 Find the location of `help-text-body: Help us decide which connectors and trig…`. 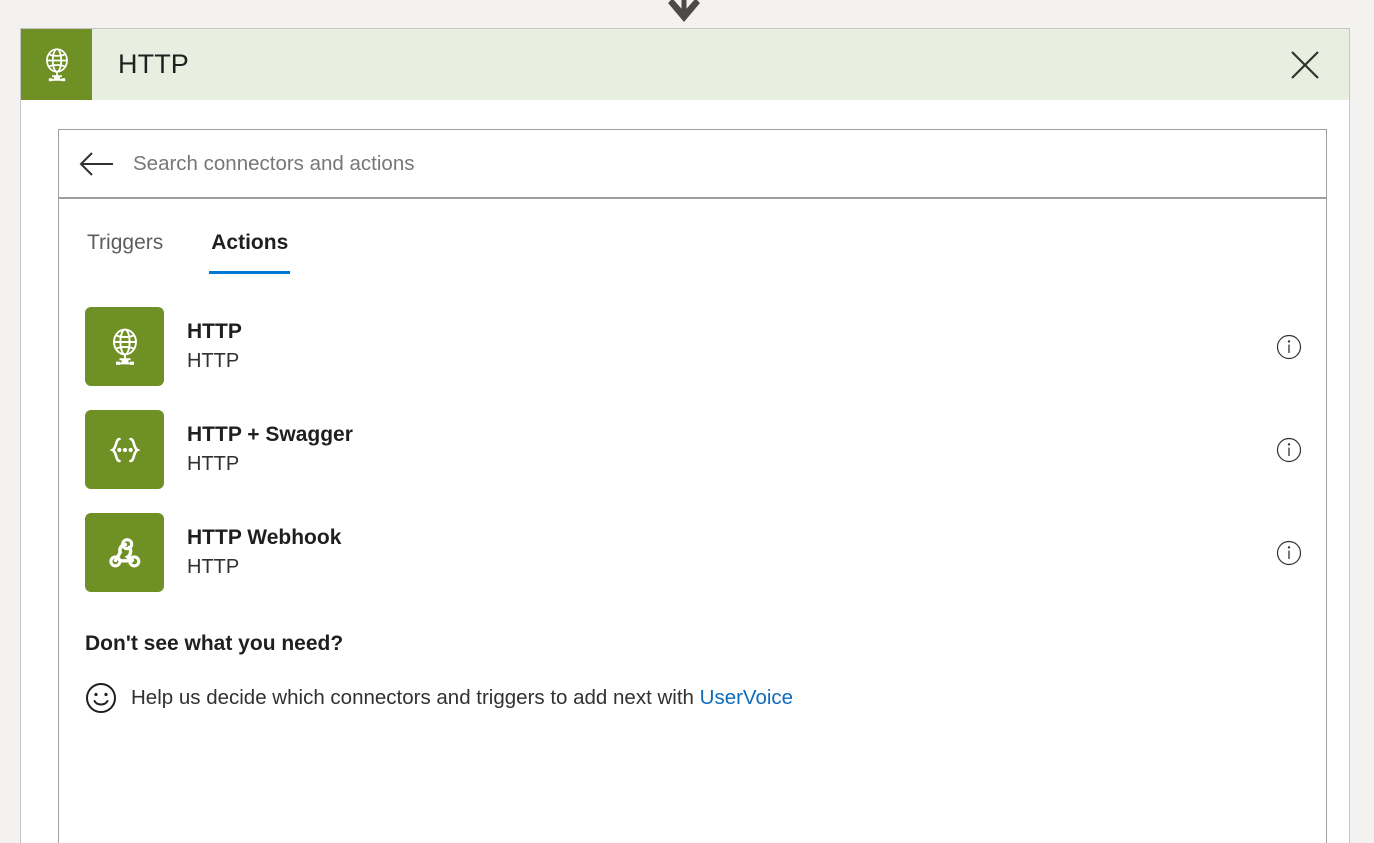

help-text-body: Help us decide which connectors and trig… is located at coordinates (412, 697).